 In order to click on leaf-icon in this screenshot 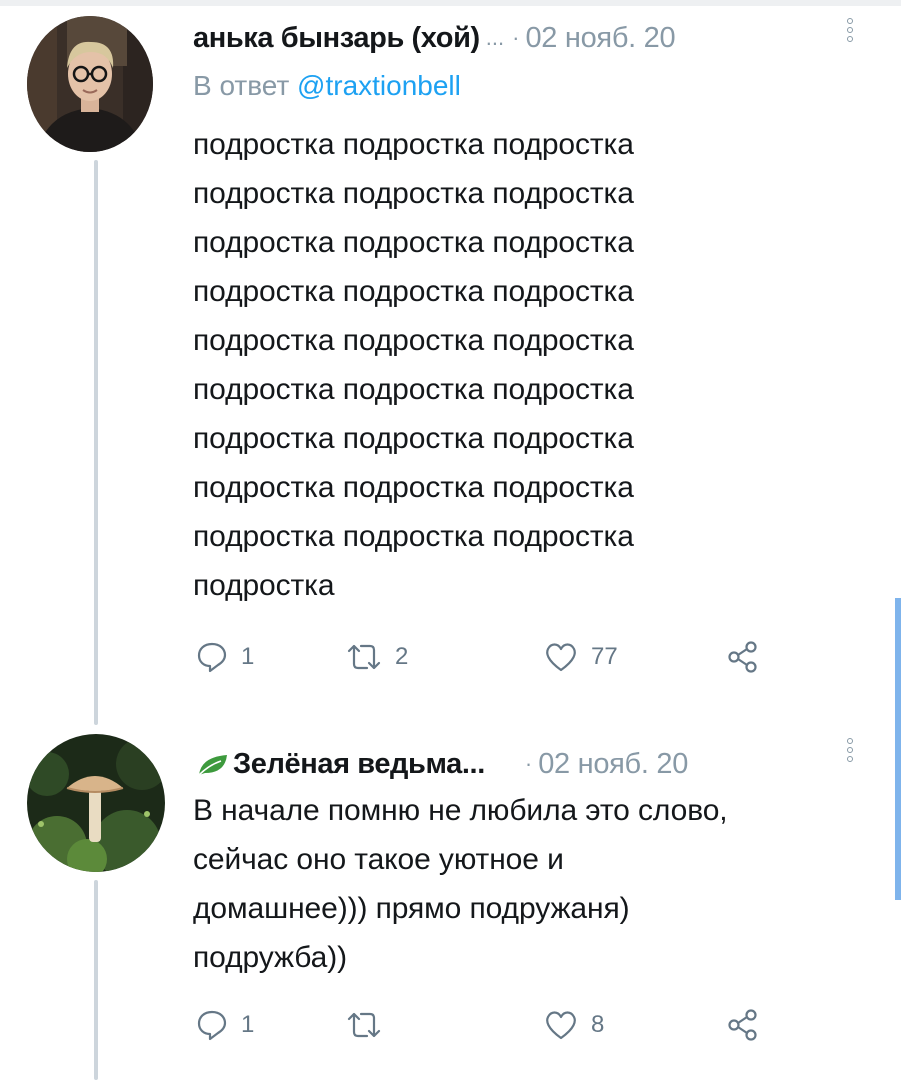, I will do `click(212, 765)`.